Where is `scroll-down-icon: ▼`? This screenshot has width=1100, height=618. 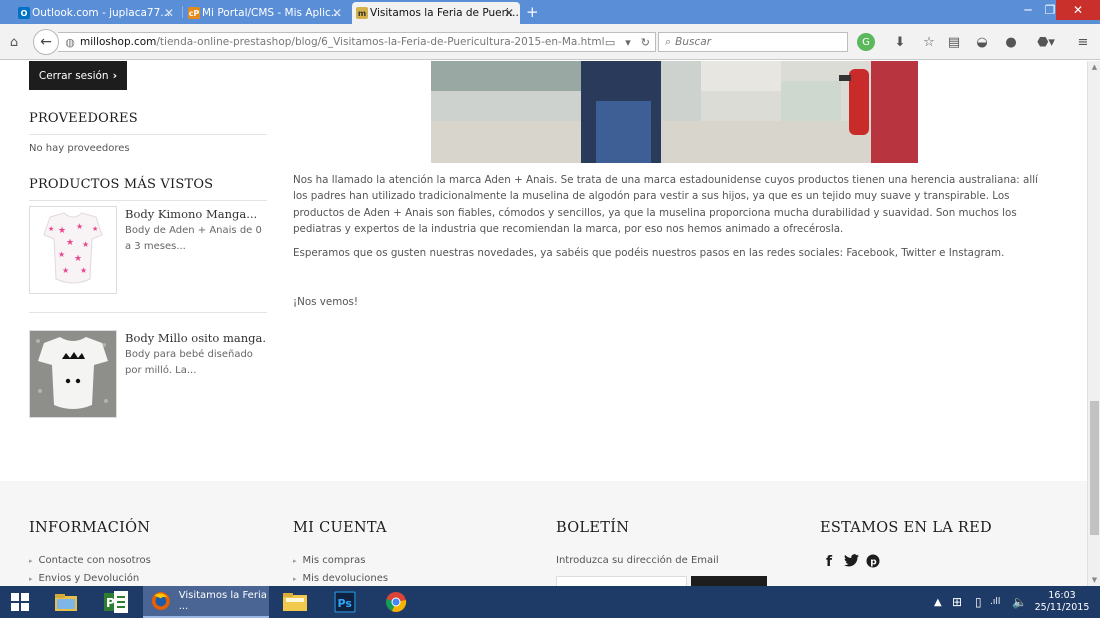 scroll-down-icon: ▼ is located at coordinates (1094, 580).